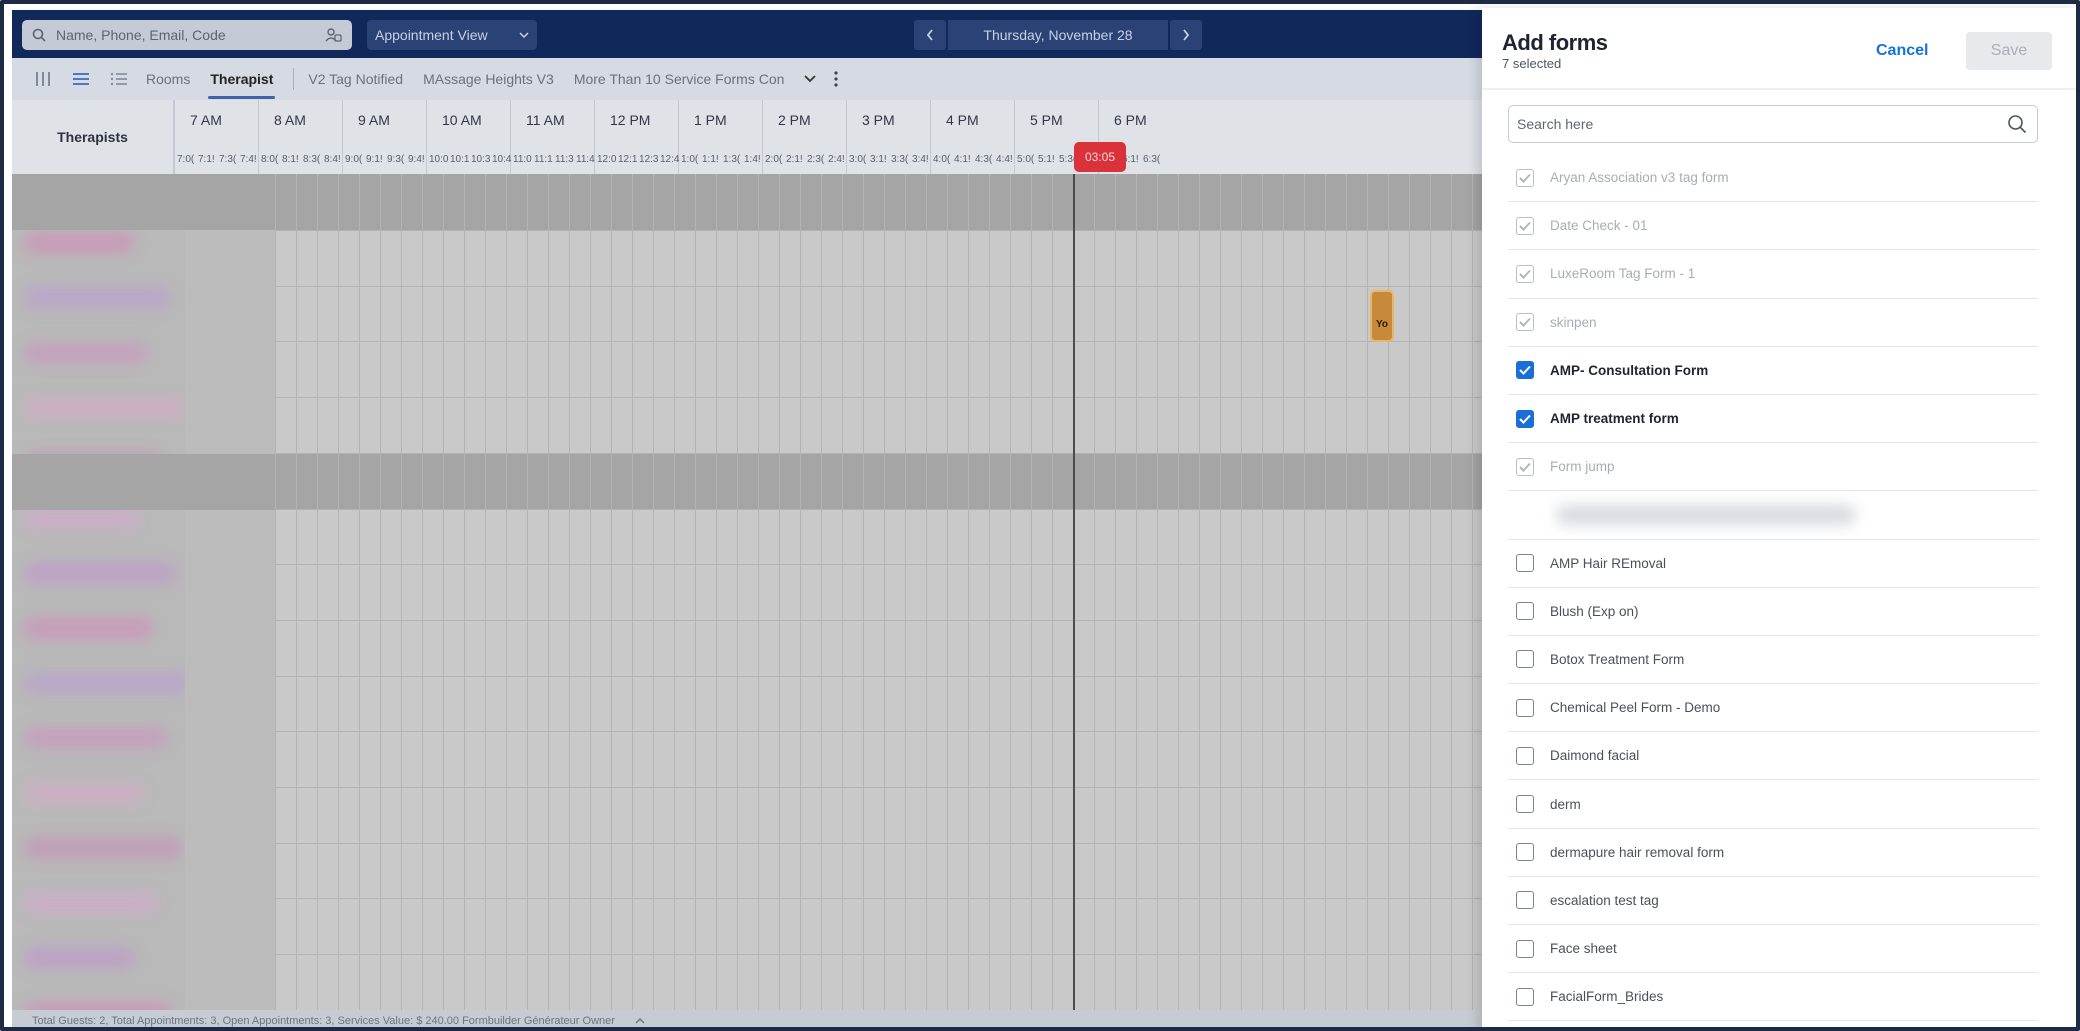 The width and height of the screenshot is (2080, 1031). I want to click on hour-label: 1 PM, so click(710, 120).